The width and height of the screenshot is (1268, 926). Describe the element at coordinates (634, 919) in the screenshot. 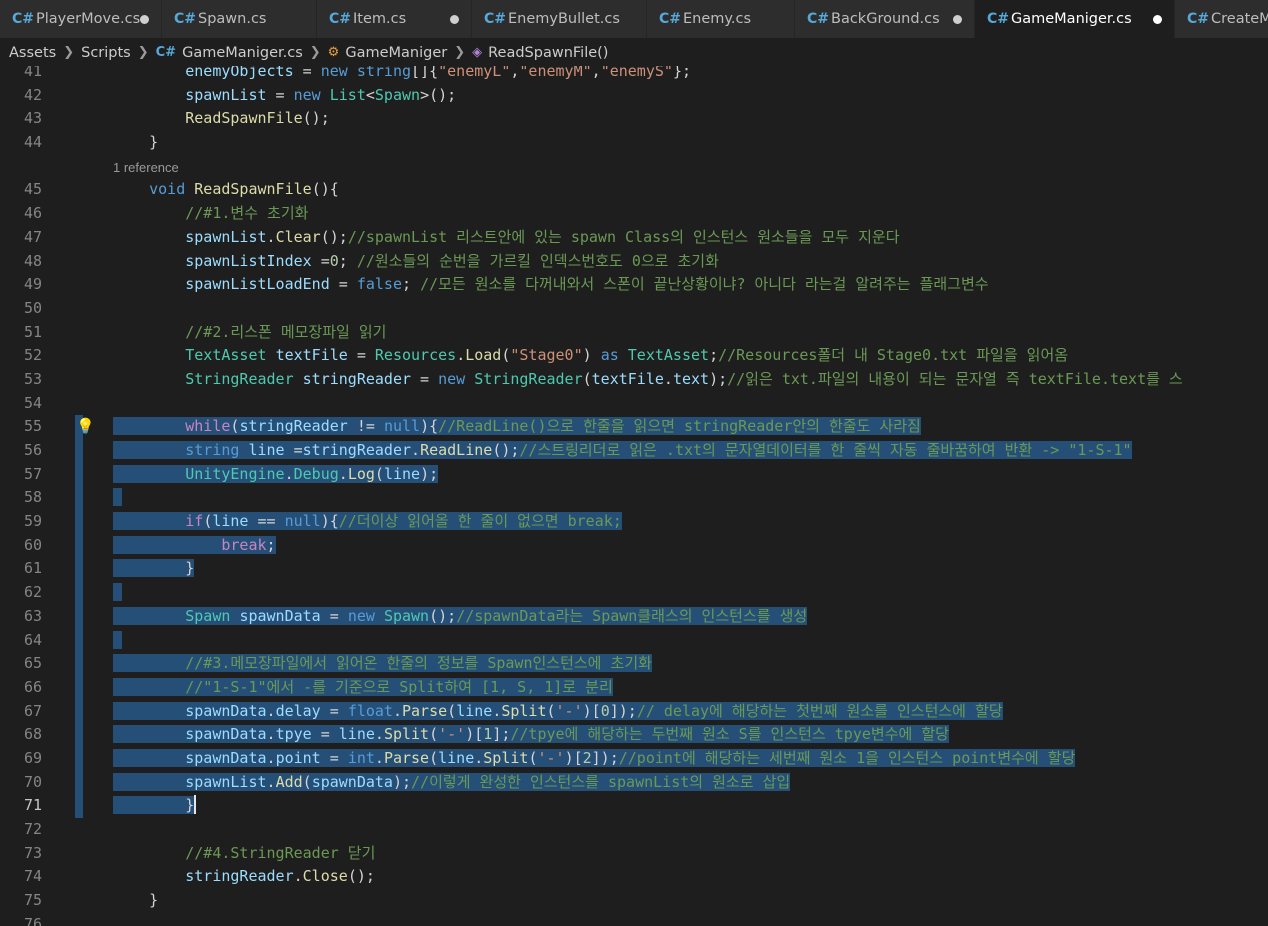

I see `code-line: 76` at that location.